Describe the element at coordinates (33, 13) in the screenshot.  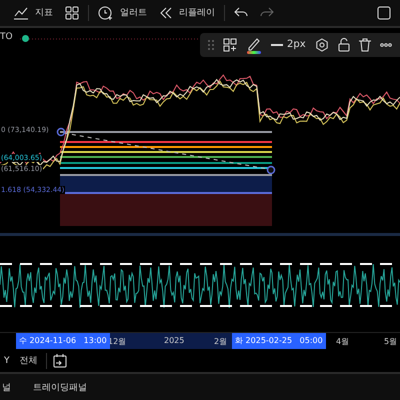
I see `indicators-button: 지표` at that location.